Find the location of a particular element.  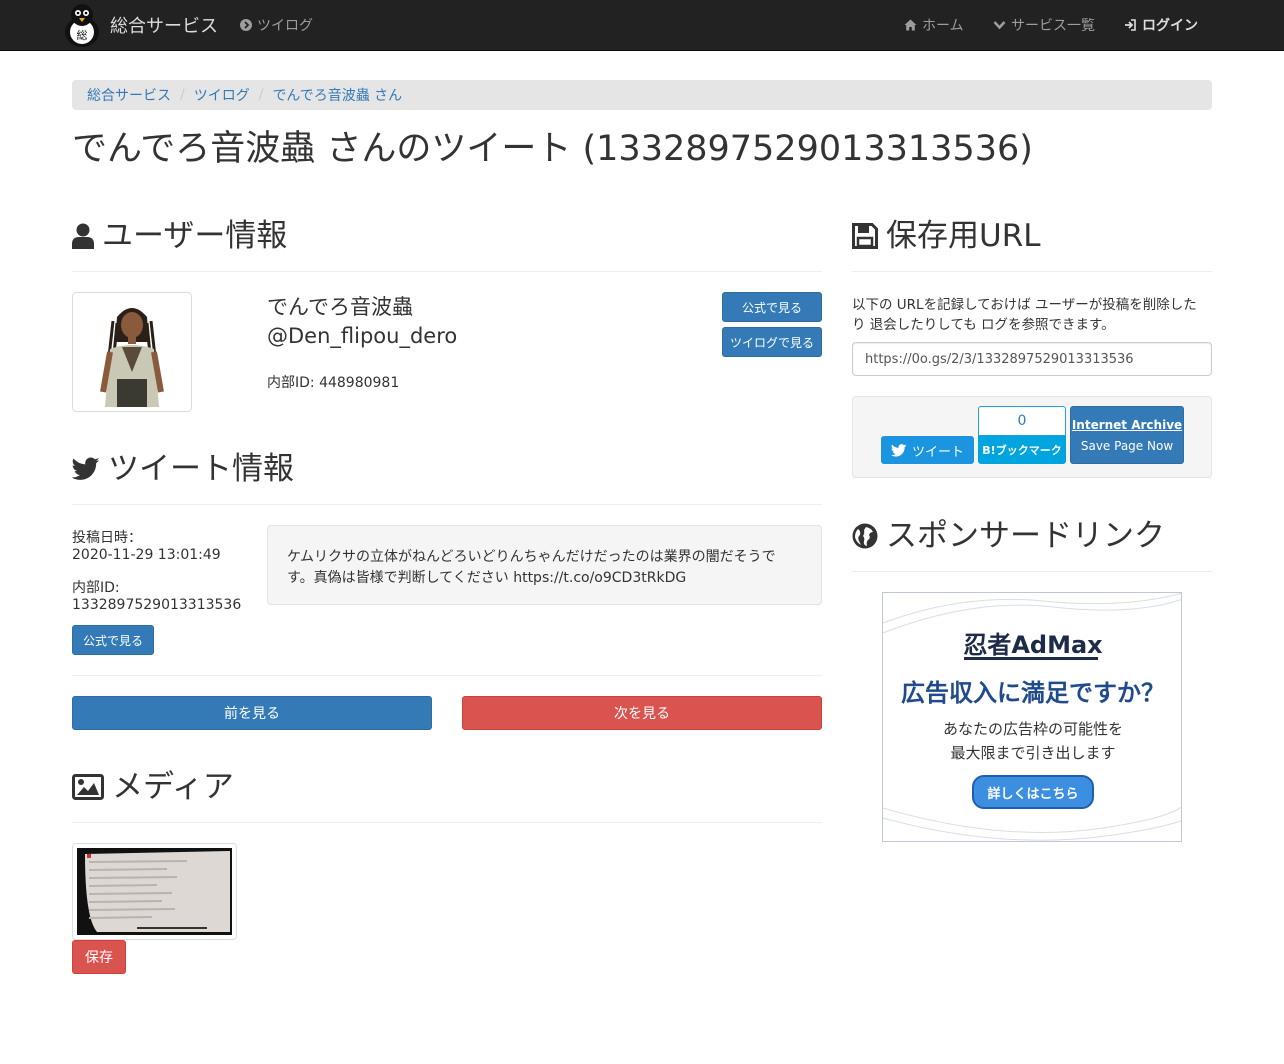

ad-headline: 広告収入に満足ですか？ is located at coordinates (1033, 693).